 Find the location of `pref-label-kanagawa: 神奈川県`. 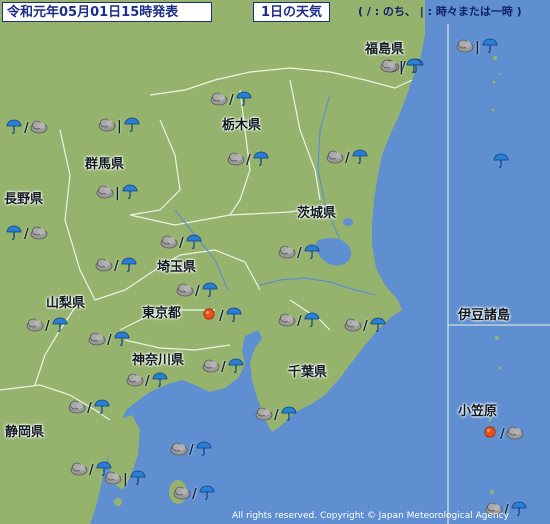

pref-label-kanagawa: 神奈川県 is located at coordinates (158, 360).